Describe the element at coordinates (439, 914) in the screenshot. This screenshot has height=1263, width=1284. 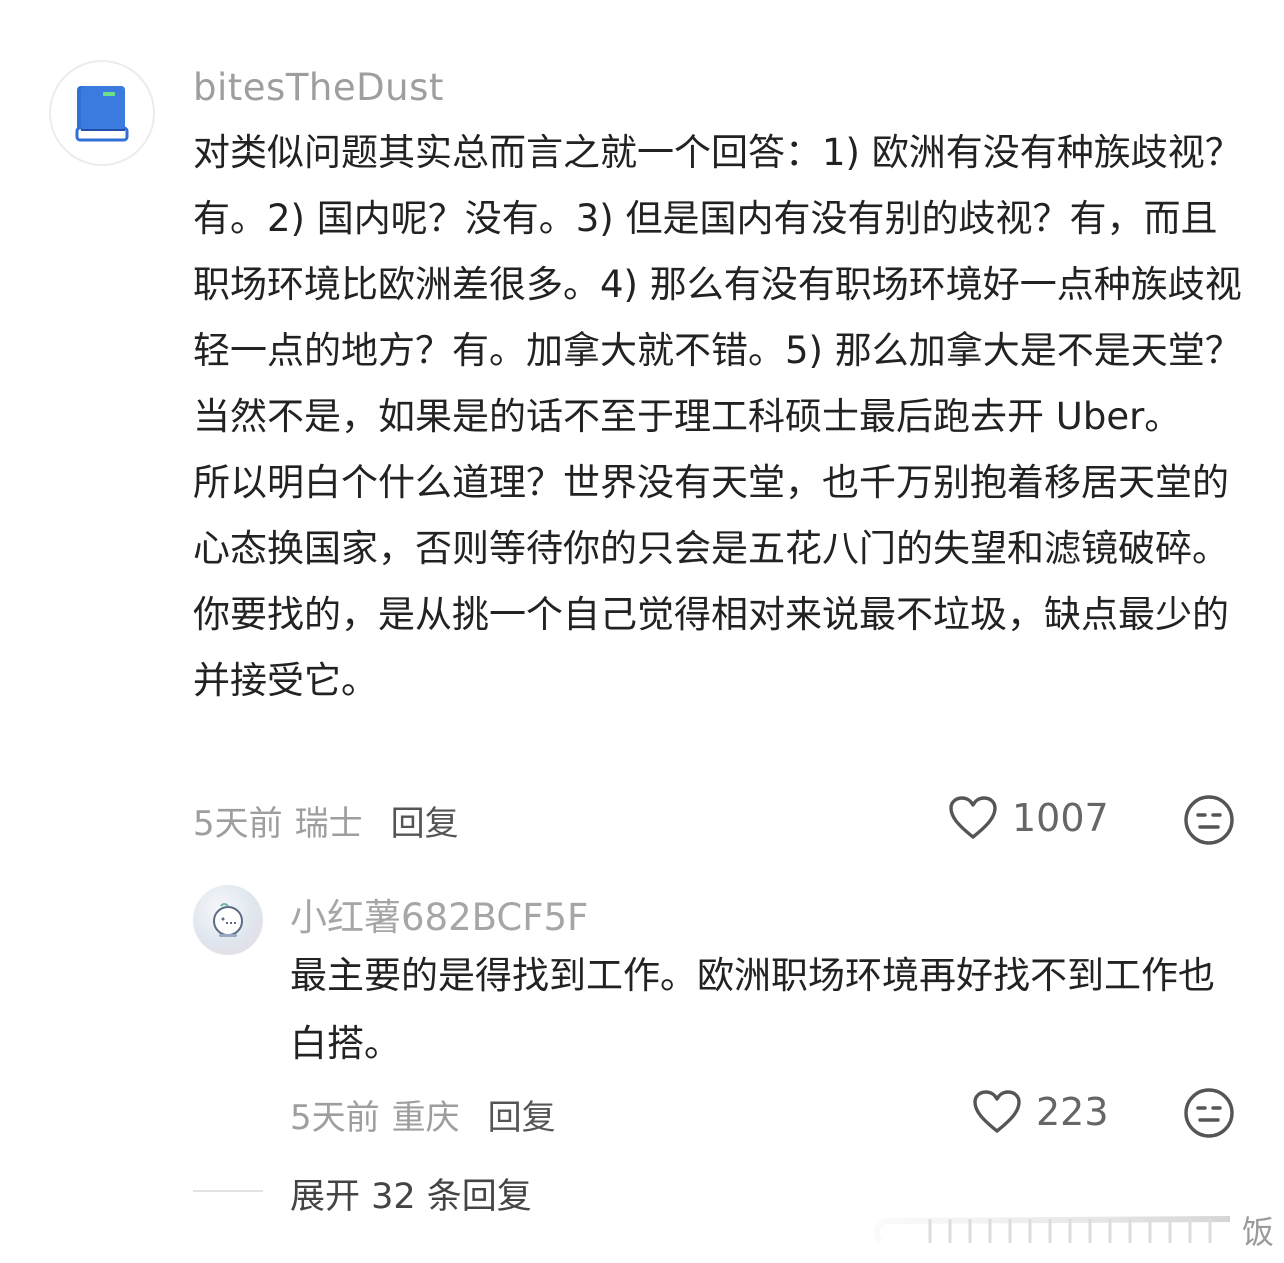
I see `replier-username: 小红薯682BCF5F` at that location.